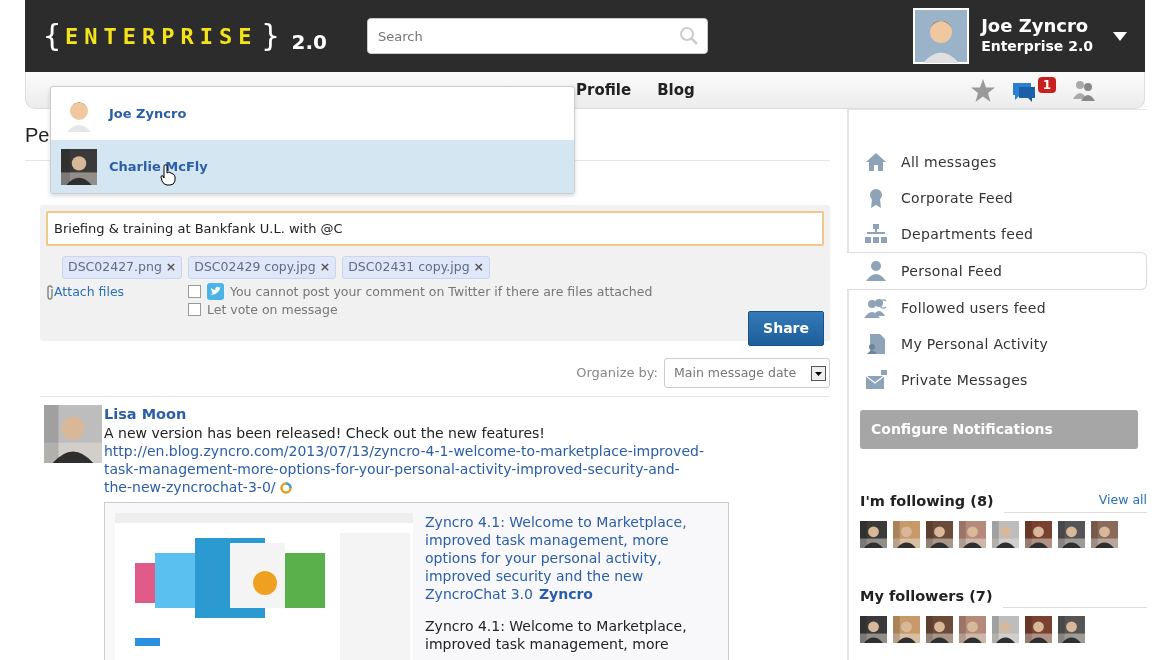 The image size is (1170, 660). I want to click on avatar-icon, so click(941, 36).